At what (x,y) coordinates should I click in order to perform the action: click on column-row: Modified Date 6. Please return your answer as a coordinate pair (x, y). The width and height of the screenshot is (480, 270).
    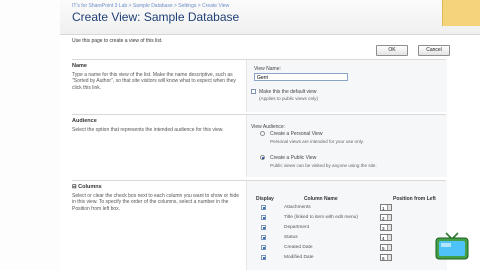
    Looking at the image, I should click on (348, 258).